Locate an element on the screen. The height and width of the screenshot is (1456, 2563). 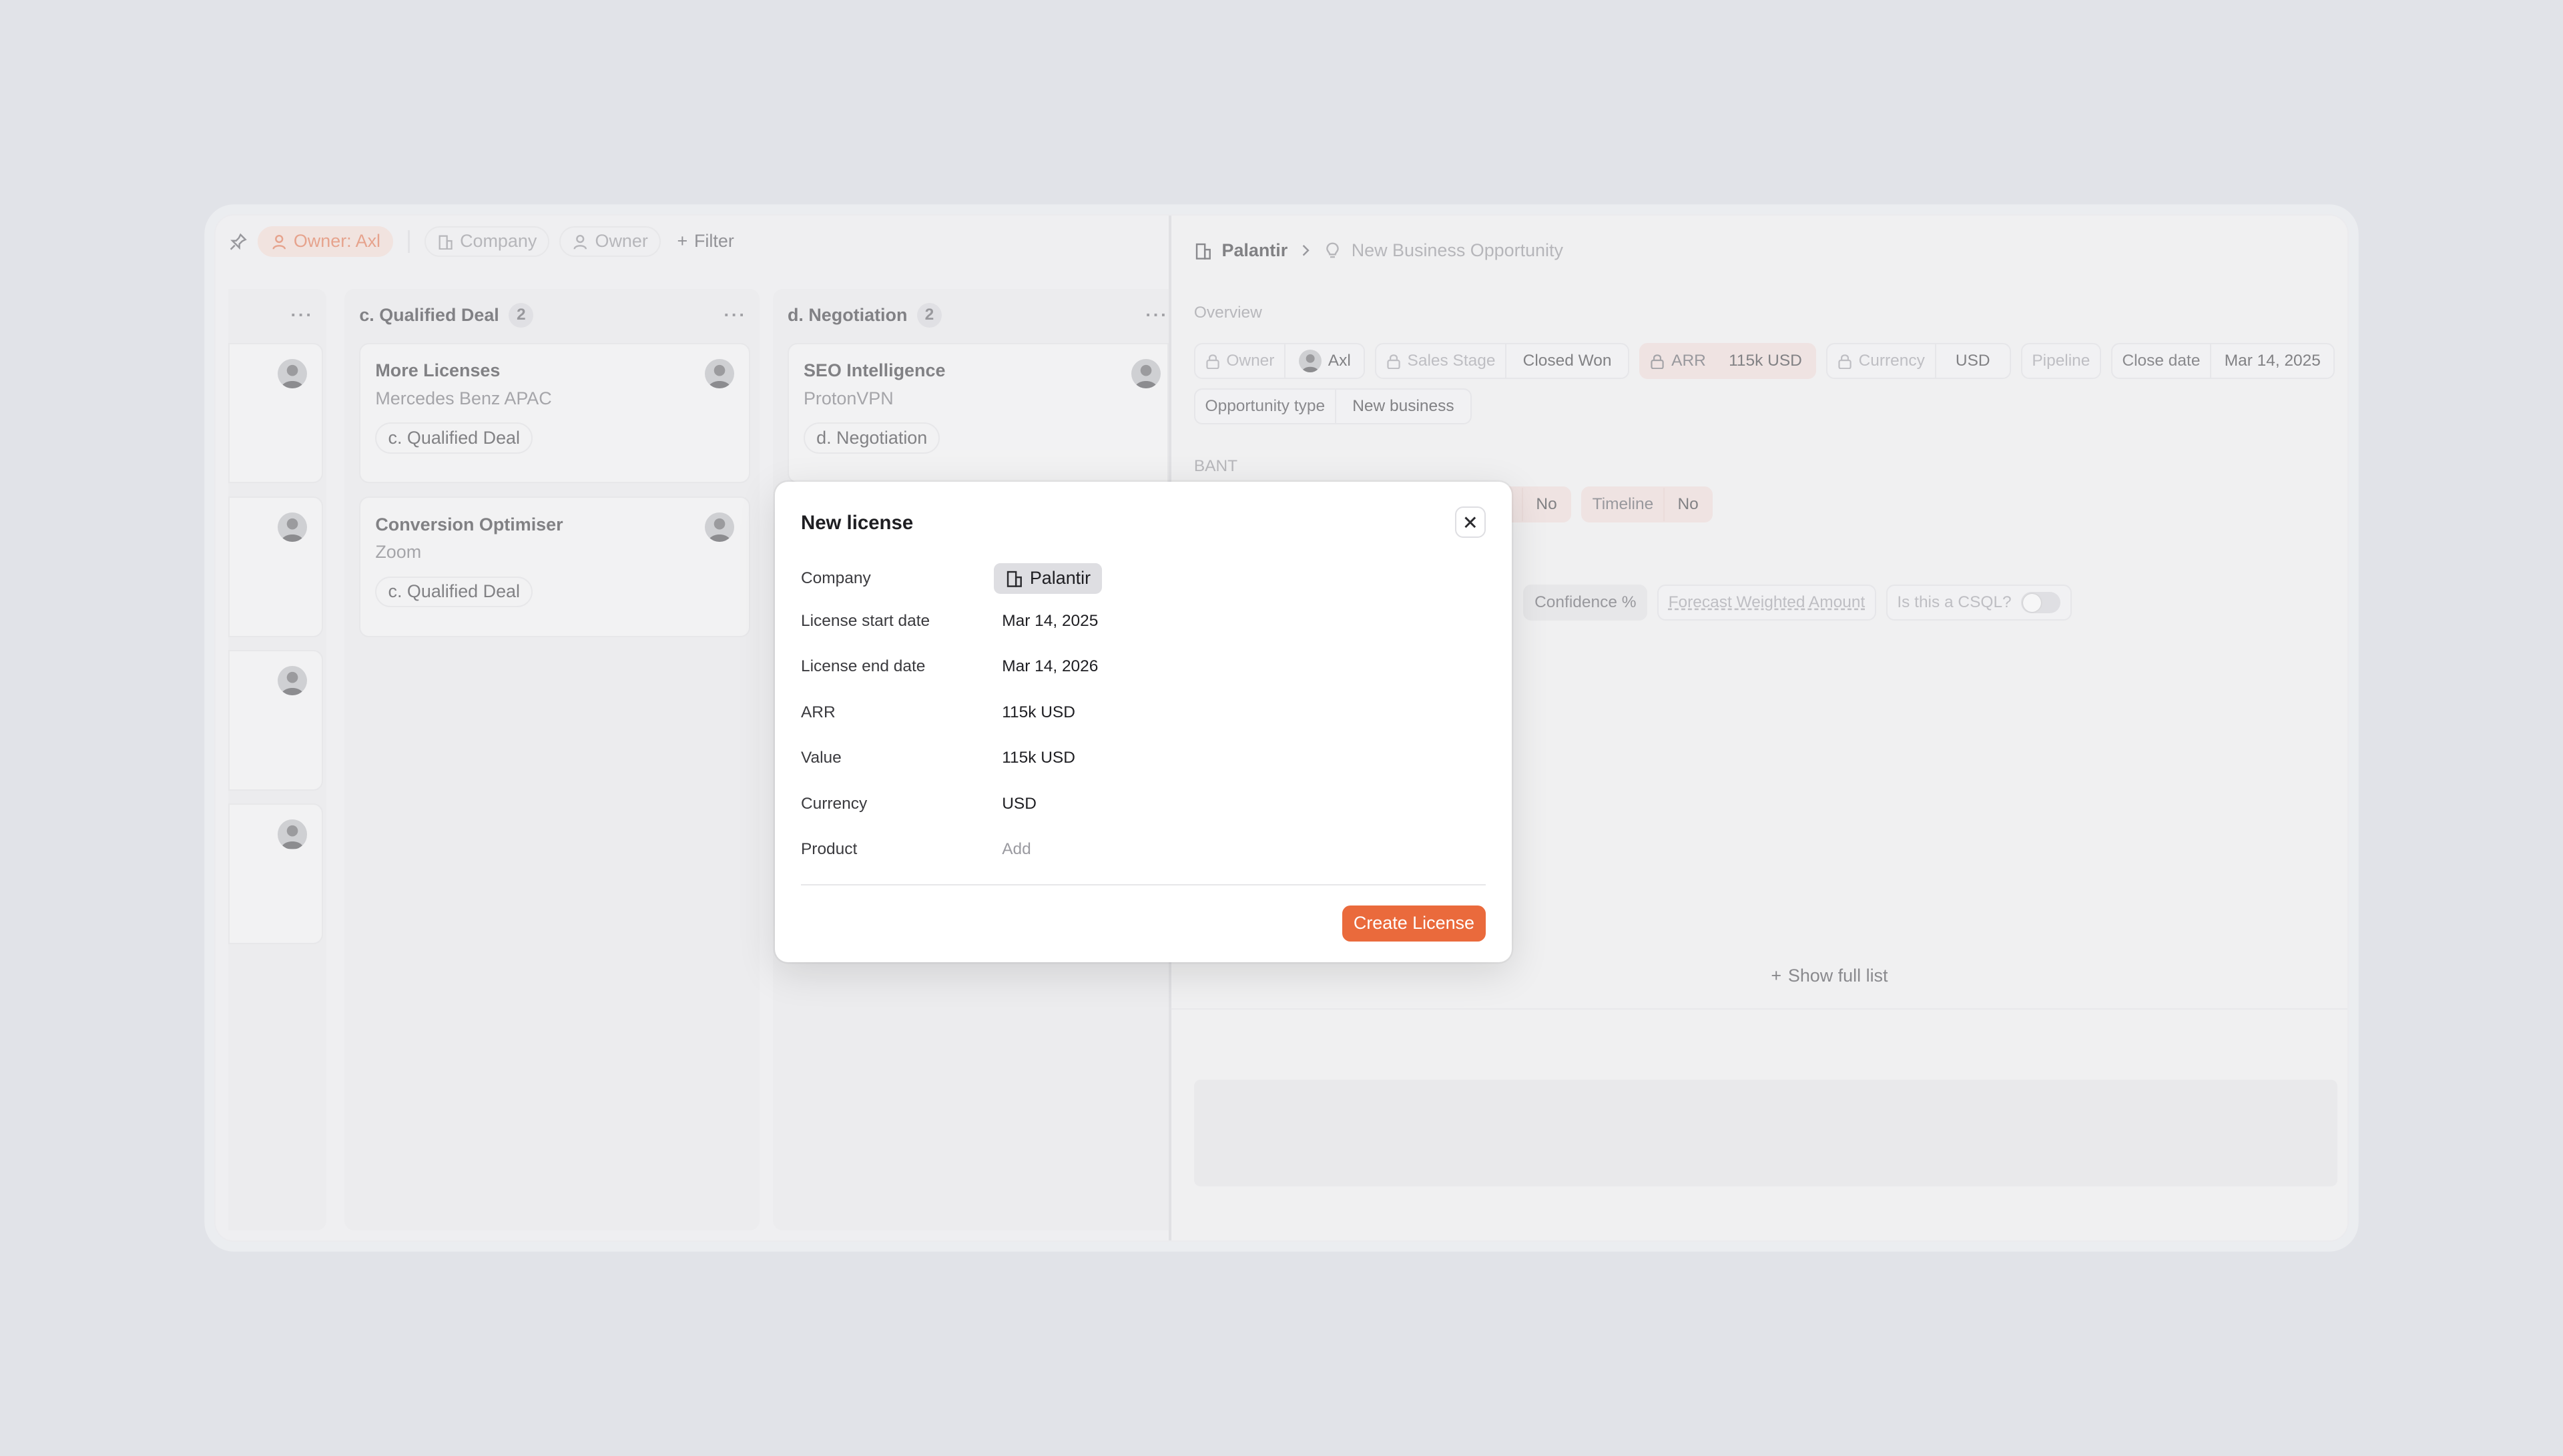
company-chip: Palantir is located at coordinates (1048, 579).